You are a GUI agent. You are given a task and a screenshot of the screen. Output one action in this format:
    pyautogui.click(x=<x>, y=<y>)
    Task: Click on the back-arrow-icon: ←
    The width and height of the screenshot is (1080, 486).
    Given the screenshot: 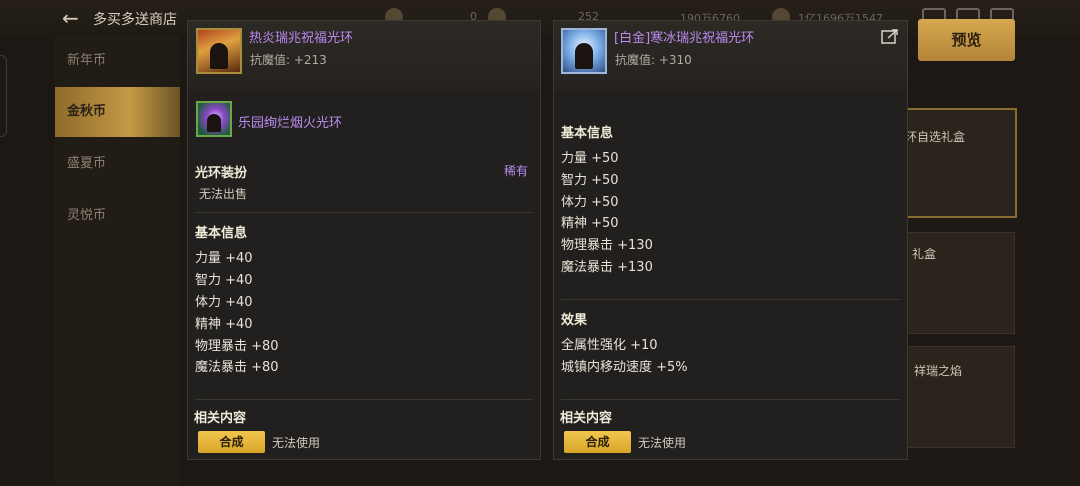 What is the action you would take?
    pyautogui.click(x=70, y=18)
    